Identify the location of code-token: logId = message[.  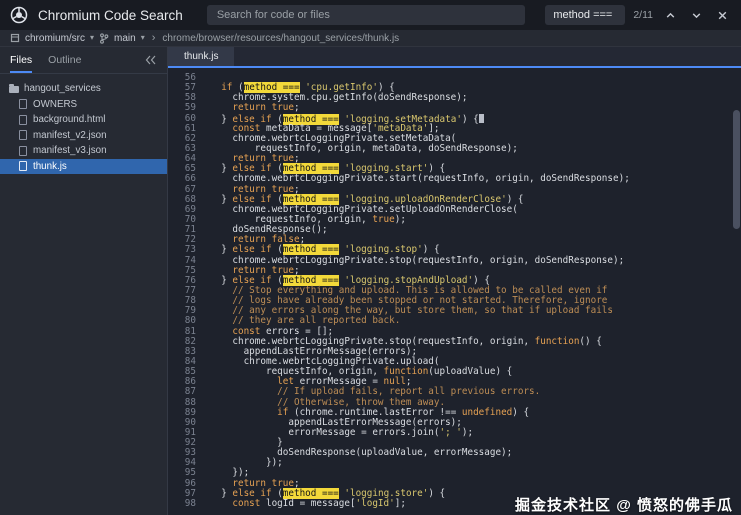
(308, 503).